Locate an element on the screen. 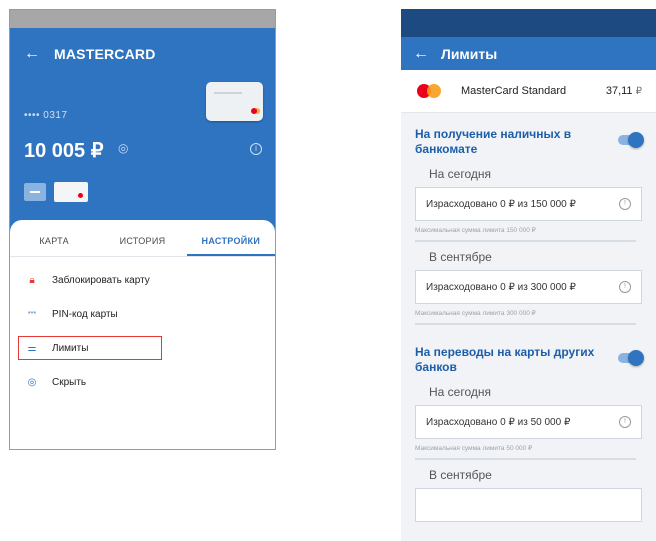 The height and width of the screenshot is (541, 656). card-mini is located at coordinates (71, 192).